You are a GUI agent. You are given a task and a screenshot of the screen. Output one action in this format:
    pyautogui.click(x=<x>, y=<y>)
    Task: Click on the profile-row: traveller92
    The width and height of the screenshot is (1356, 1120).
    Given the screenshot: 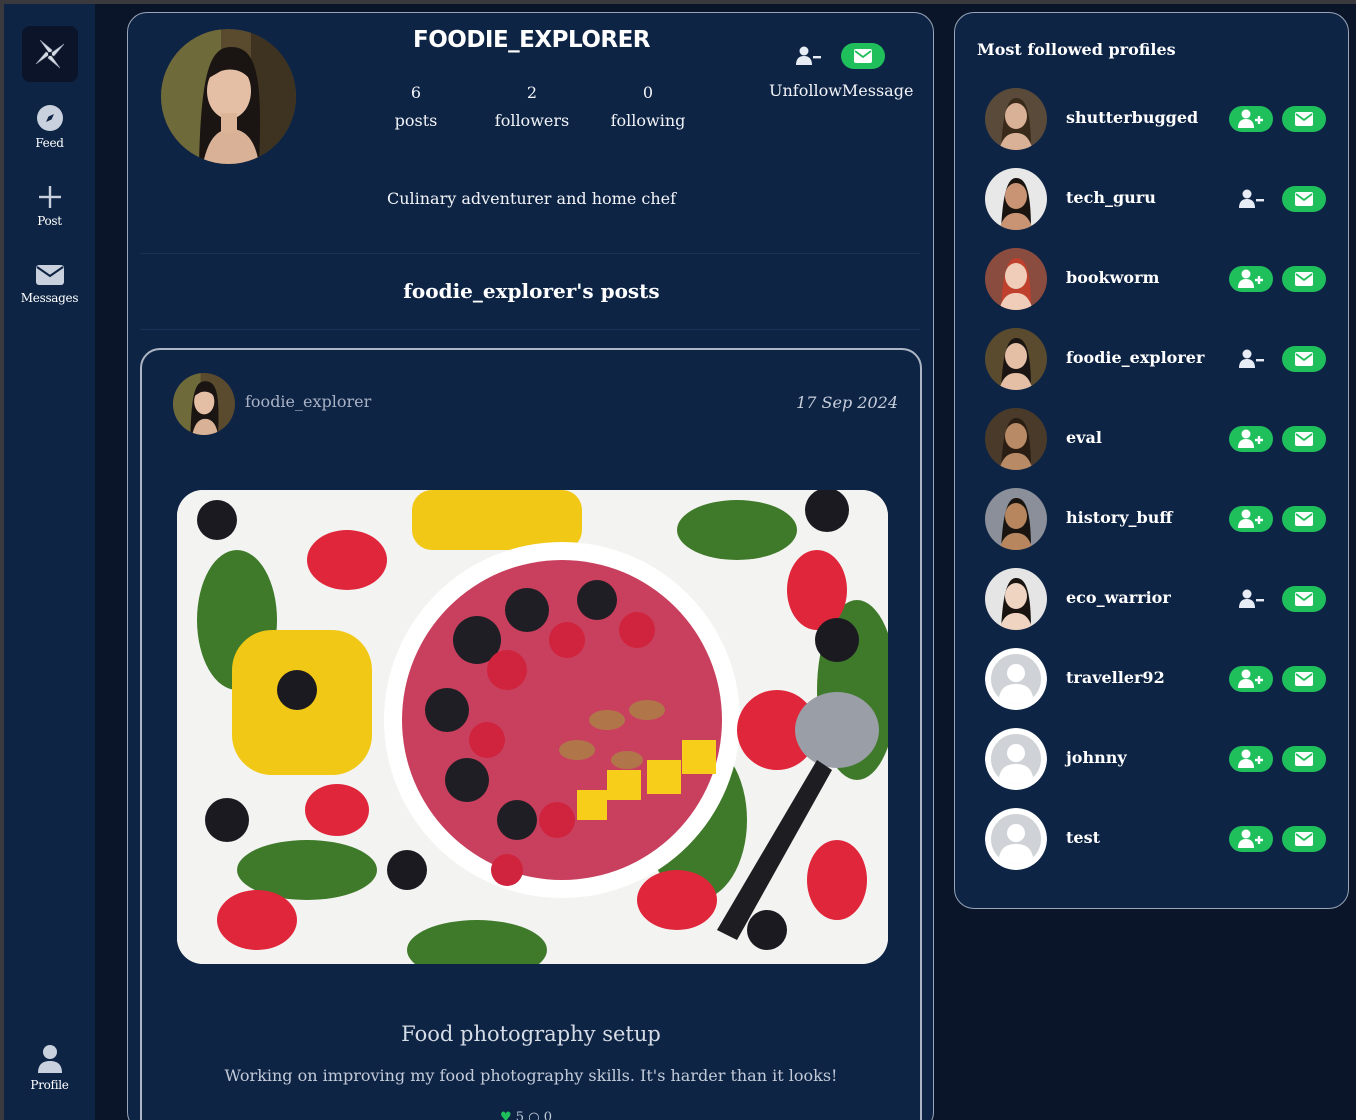 What is the action you would take?
    pyautogui.click(x=1160, y=680)
    